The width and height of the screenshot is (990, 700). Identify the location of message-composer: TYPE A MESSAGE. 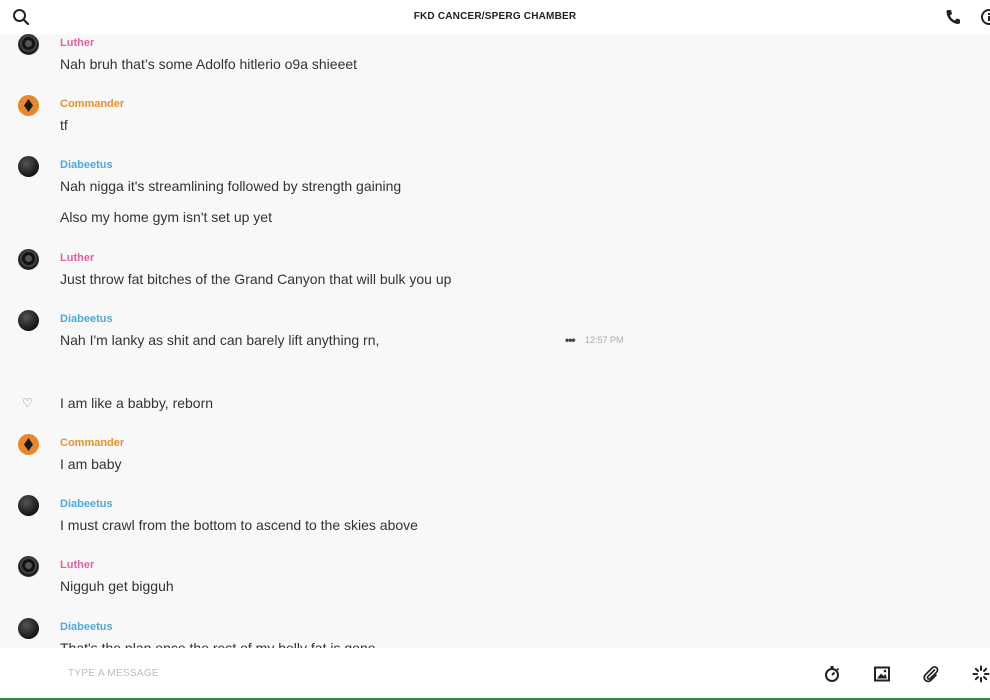
(495, 674).